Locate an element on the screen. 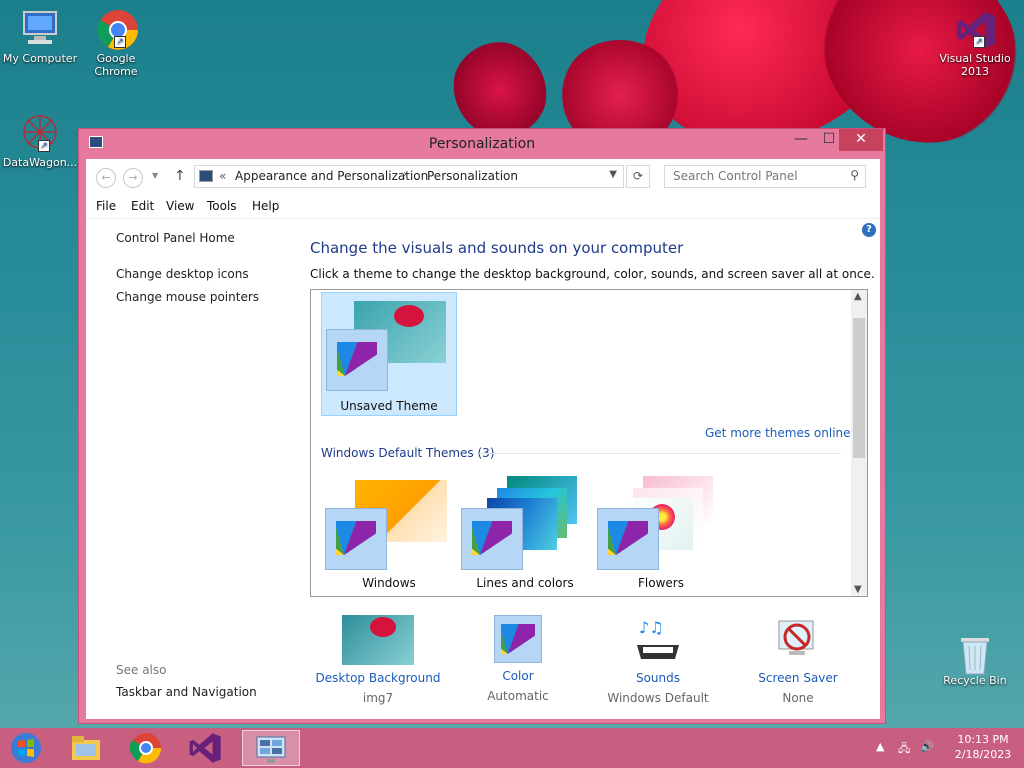  get-more-themes-link: Get more themes online is located at coordinates (778, 433).